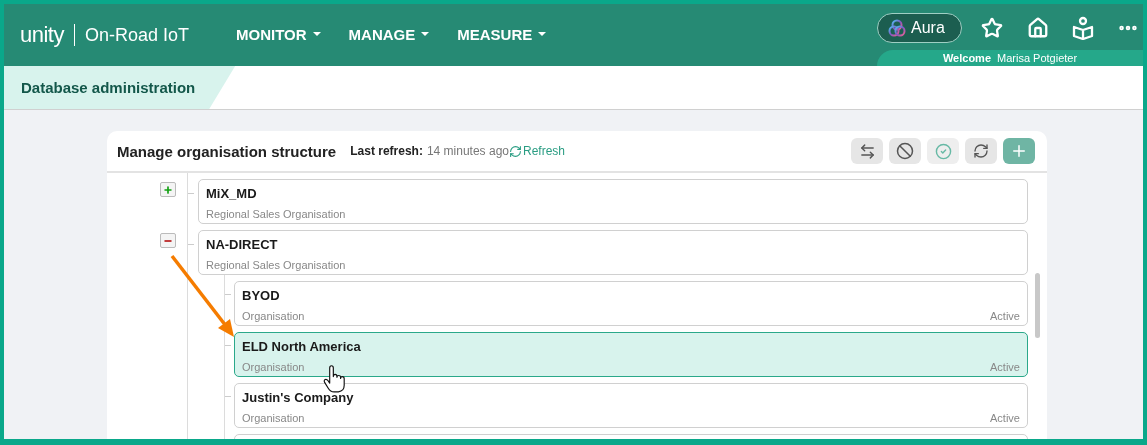 Image resolution: width=1147 pixels, height=445 pixels. Describe the element at coordinates (919, 28) in the screenshot. I see `aura-button: Aura` at that location.